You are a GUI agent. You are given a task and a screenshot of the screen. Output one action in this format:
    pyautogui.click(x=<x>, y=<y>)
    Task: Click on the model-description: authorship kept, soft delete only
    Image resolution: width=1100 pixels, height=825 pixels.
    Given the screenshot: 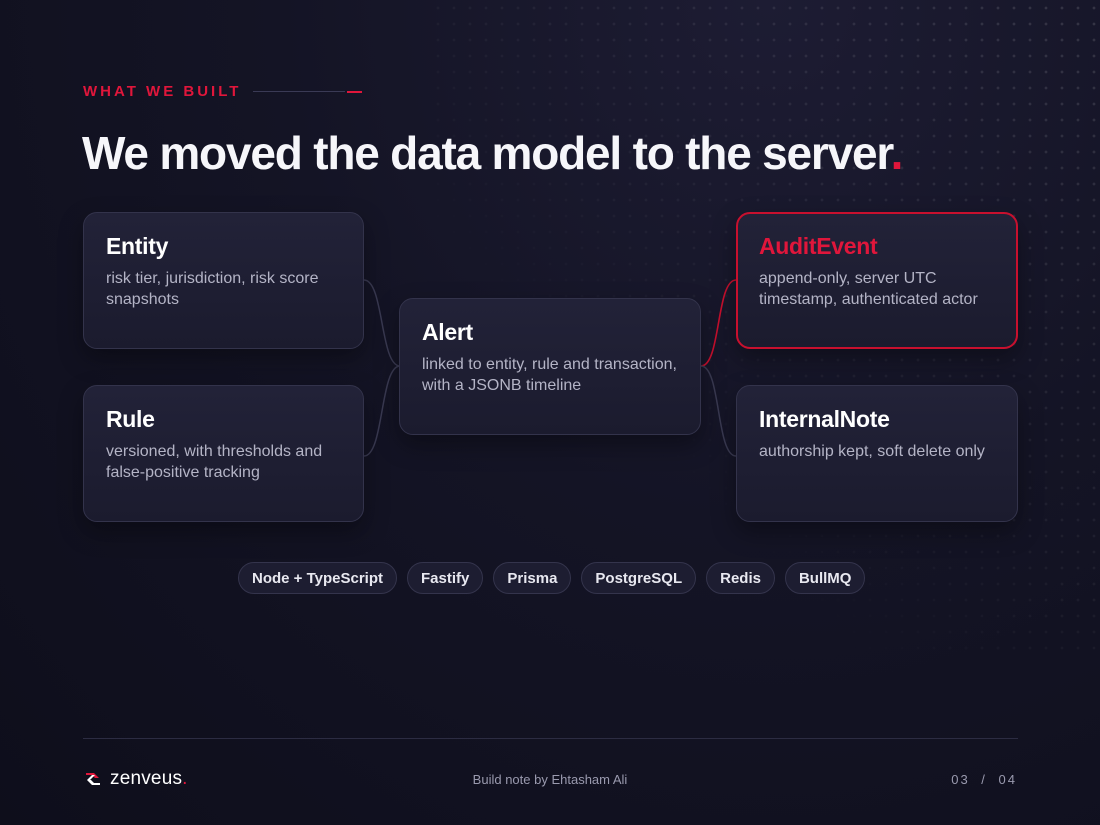 What is the action you would take?
    pyautogui.click(x=872, y=451)
    